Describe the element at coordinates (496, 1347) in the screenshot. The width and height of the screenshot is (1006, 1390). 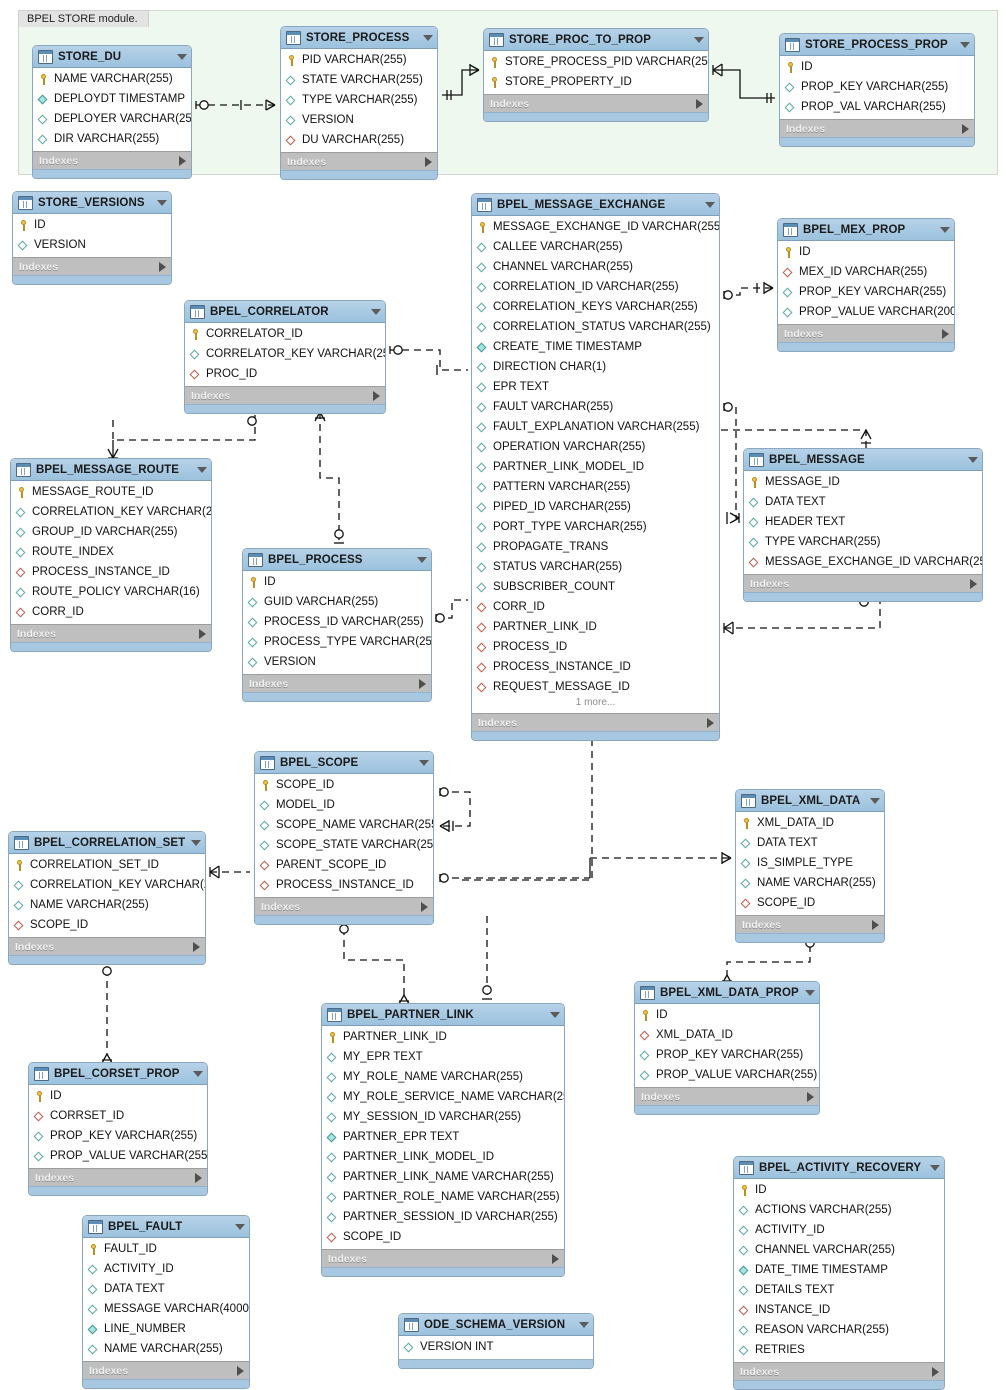
I see `column-row: VERSION INT` at that location.